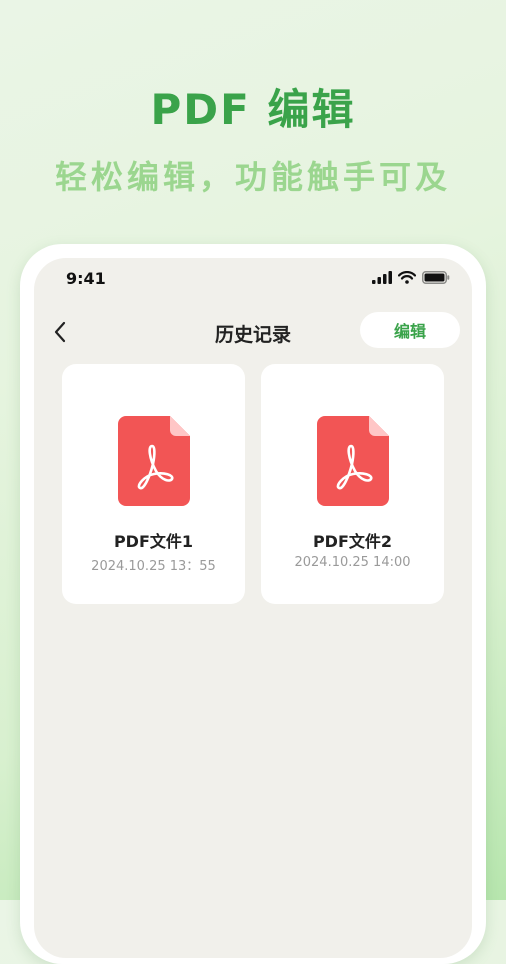  What do you see at coordinates (352, 562) in the screenshot?
I see `file-date: 2024.10.25 14:00` at bounding box center [352, 562].